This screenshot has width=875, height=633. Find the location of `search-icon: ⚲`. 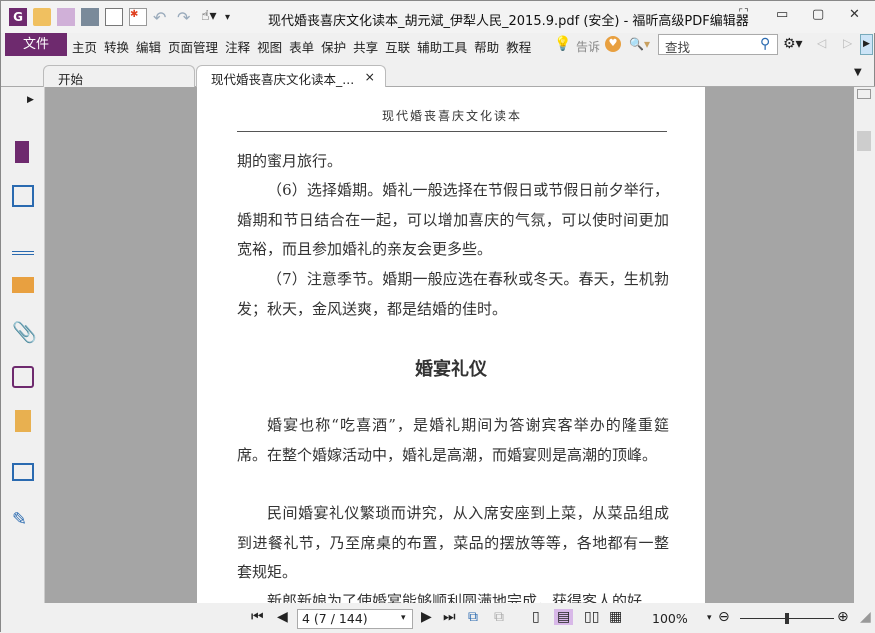

search-icon: ⚲ is located at coordinates (765, 44).